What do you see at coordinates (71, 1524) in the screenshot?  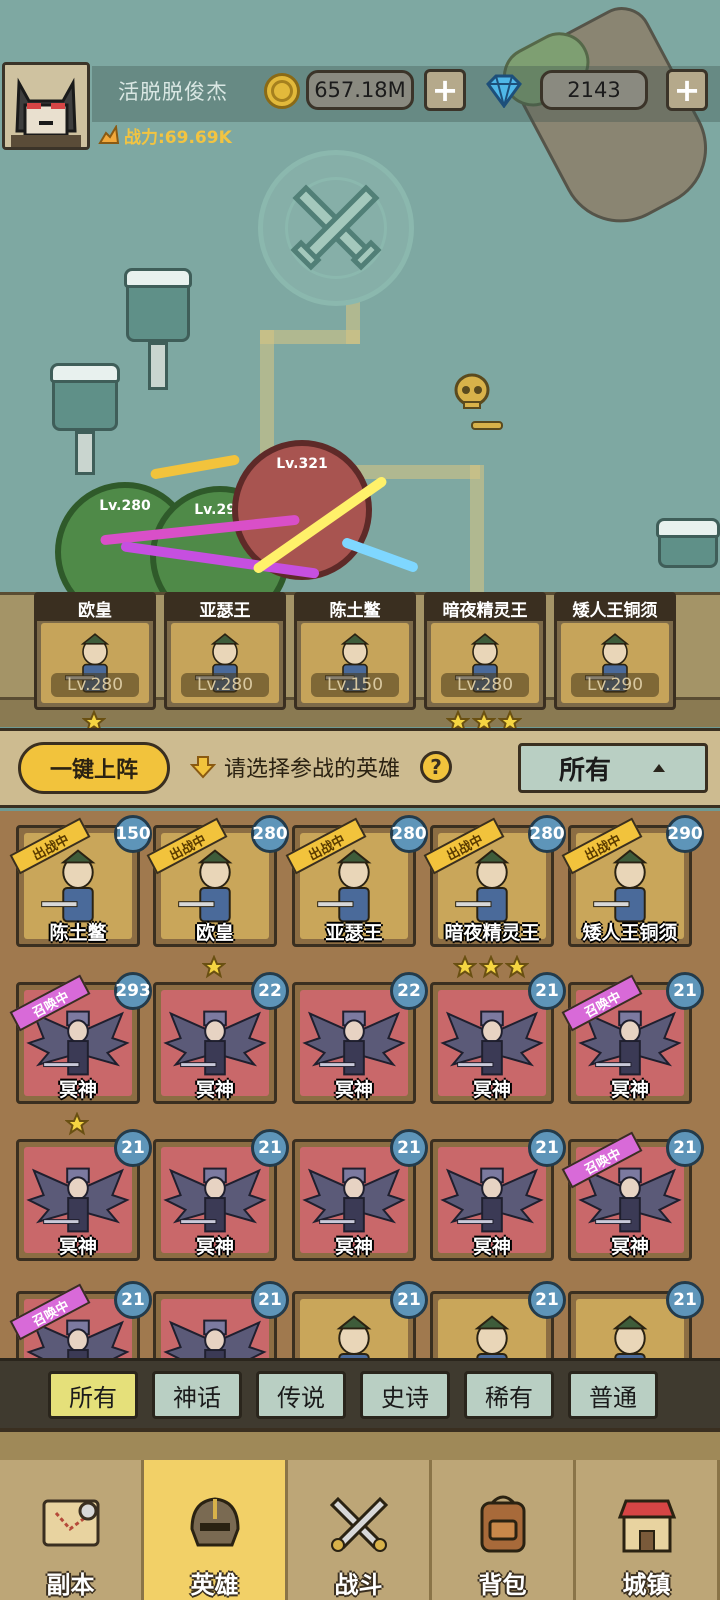 I see `map-icon` at bounding box center [71, 1524].